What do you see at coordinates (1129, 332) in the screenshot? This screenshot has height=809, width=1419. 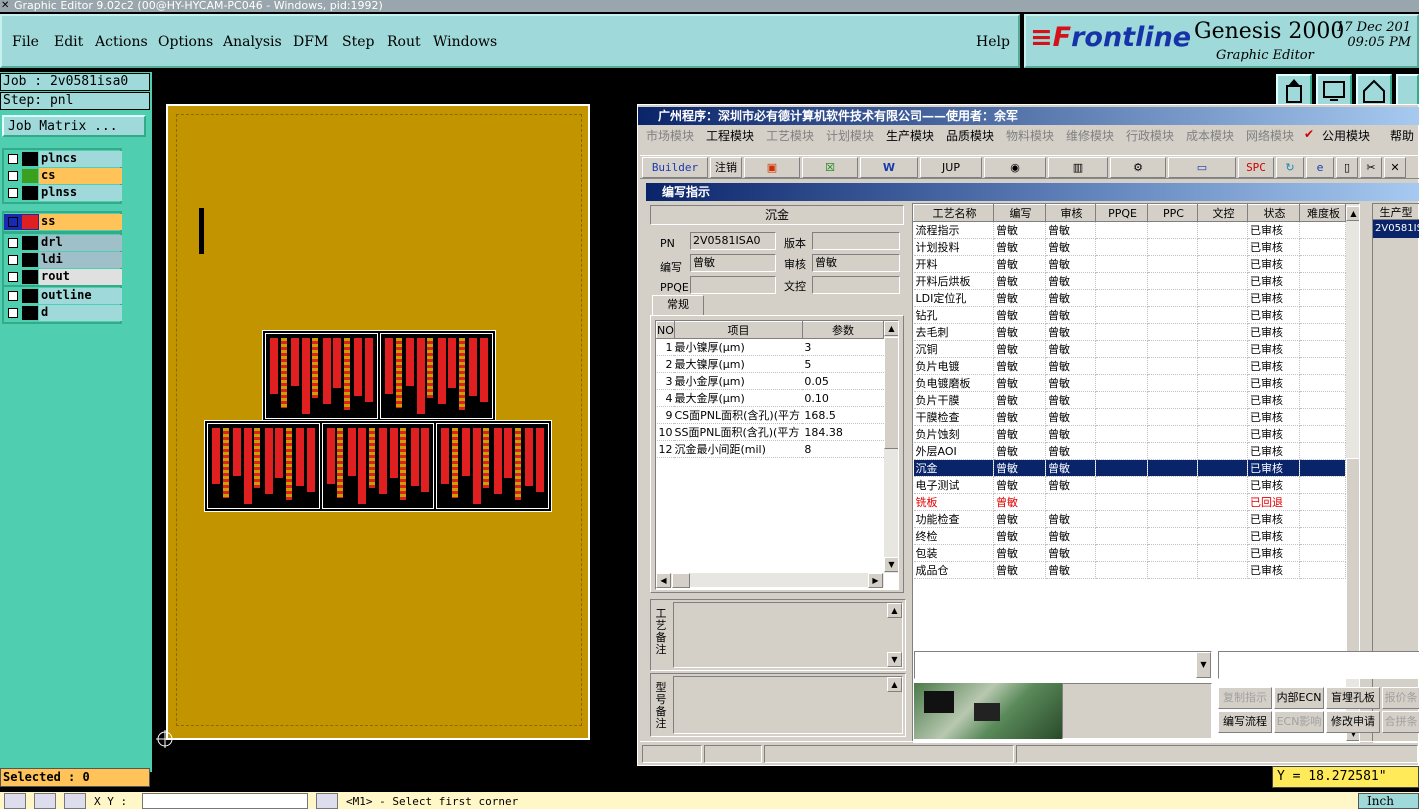 I see `flow-row: 去毛刺 曾敏 曾敏 已审核` at bounding box center [1129, 332].